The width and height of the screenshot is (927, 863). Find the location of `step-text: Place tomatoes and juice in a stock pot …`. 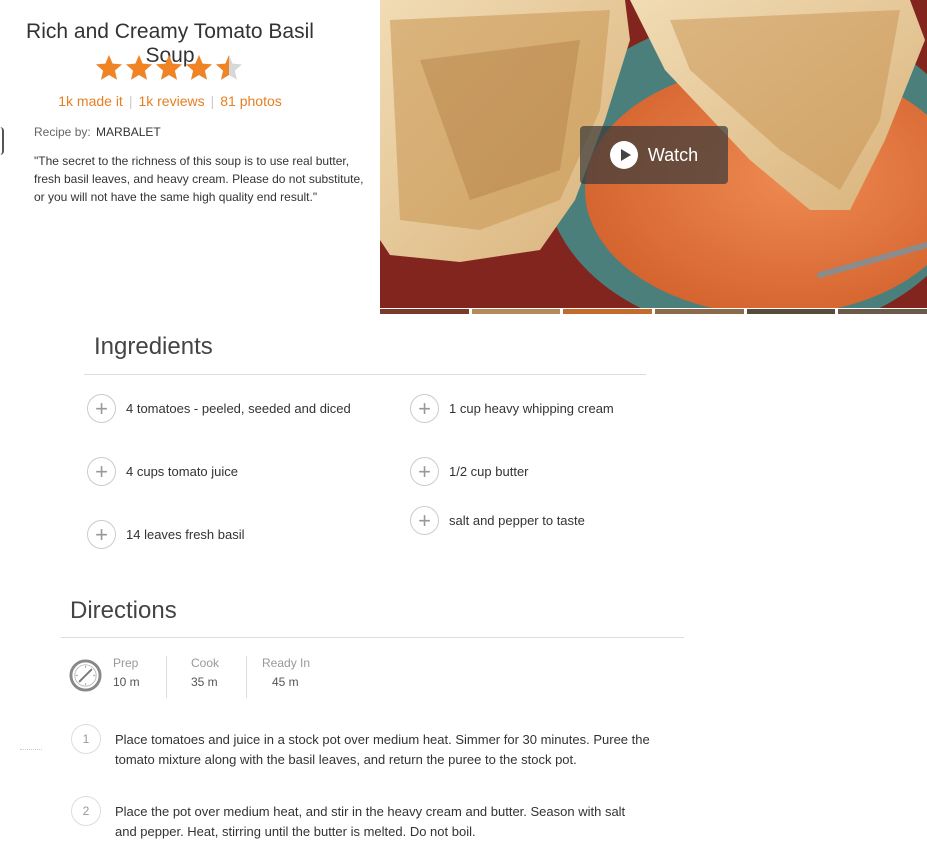

step-text: Place tomatoes and juice in a stock pot … is located at coordinates (382, 749).